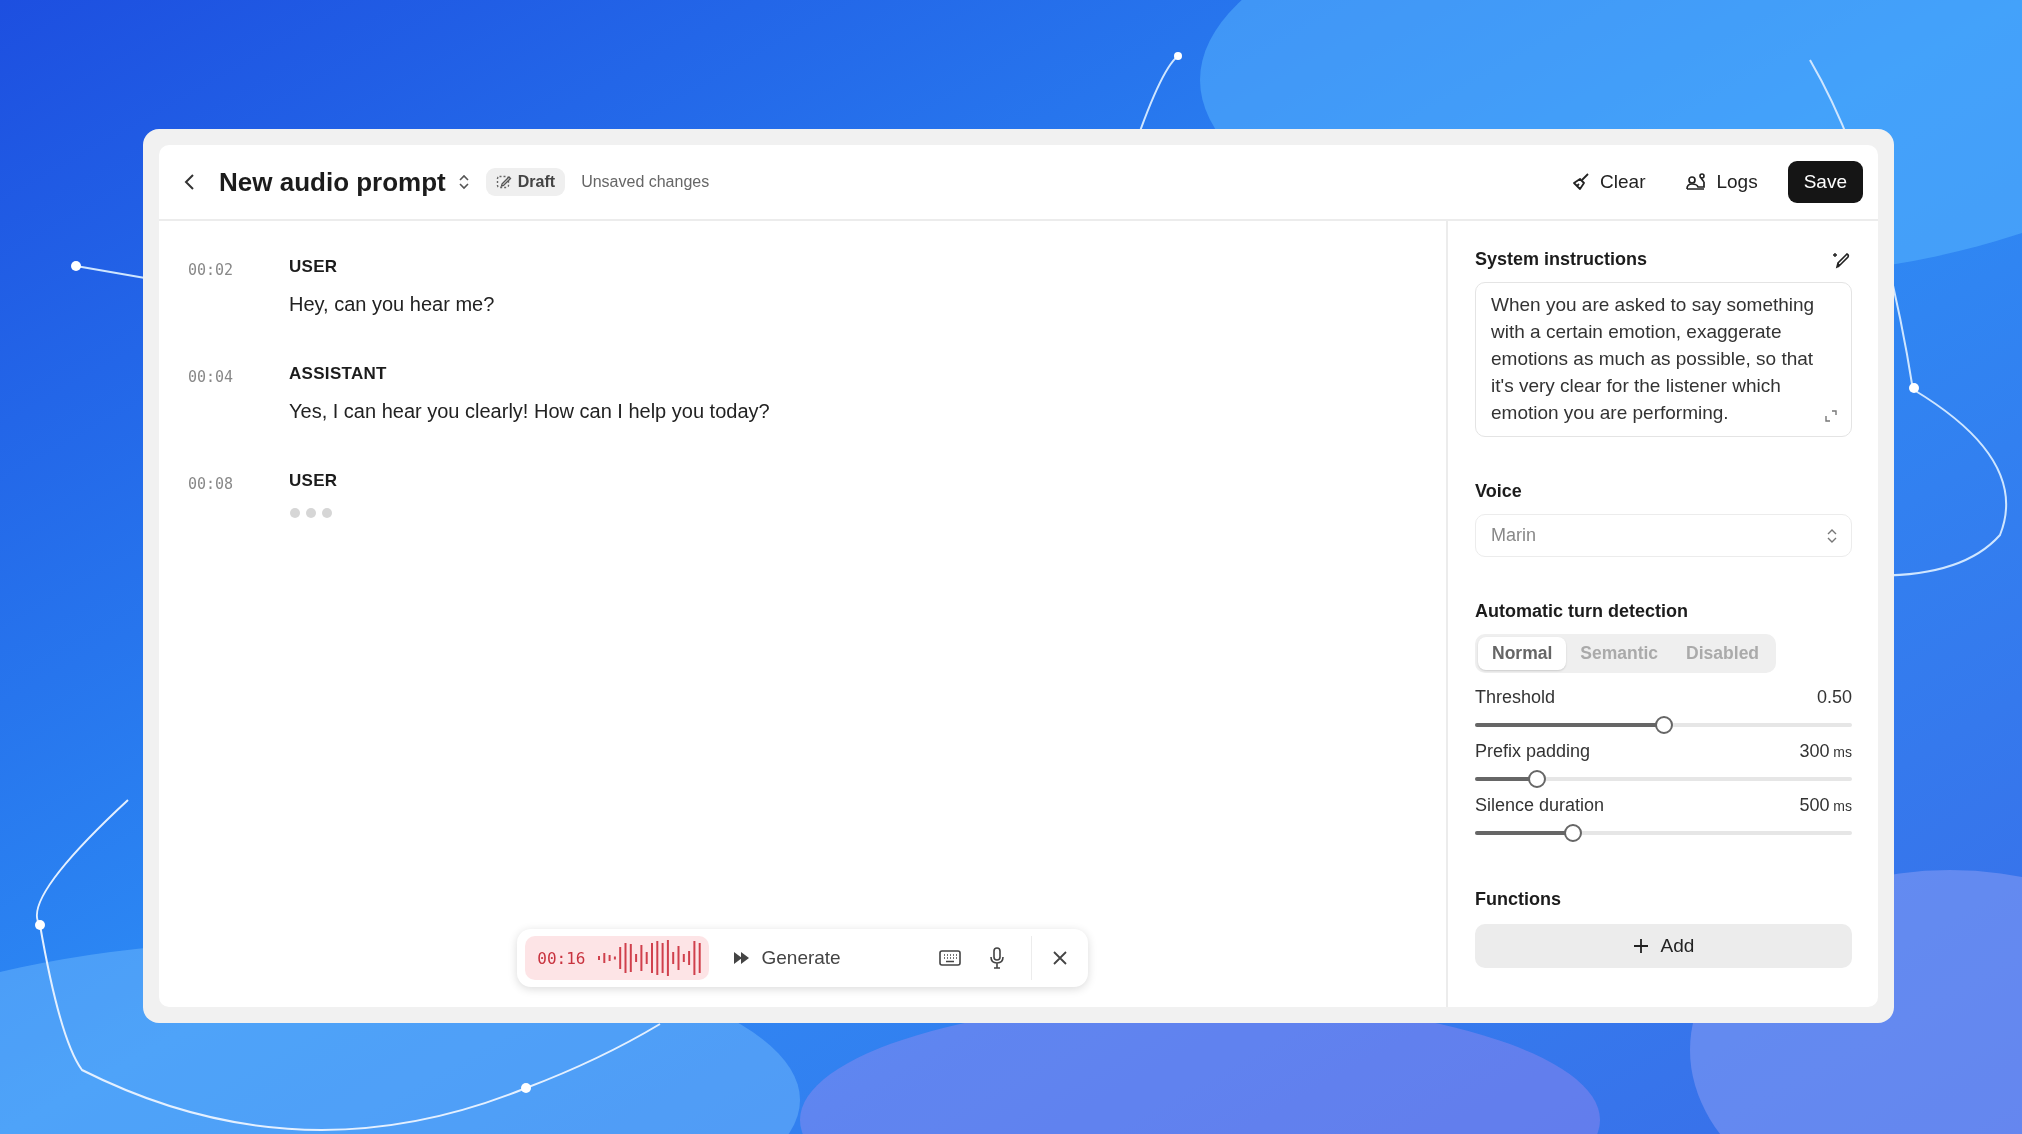  I want to click on plus-icon, so click(1640, 946).